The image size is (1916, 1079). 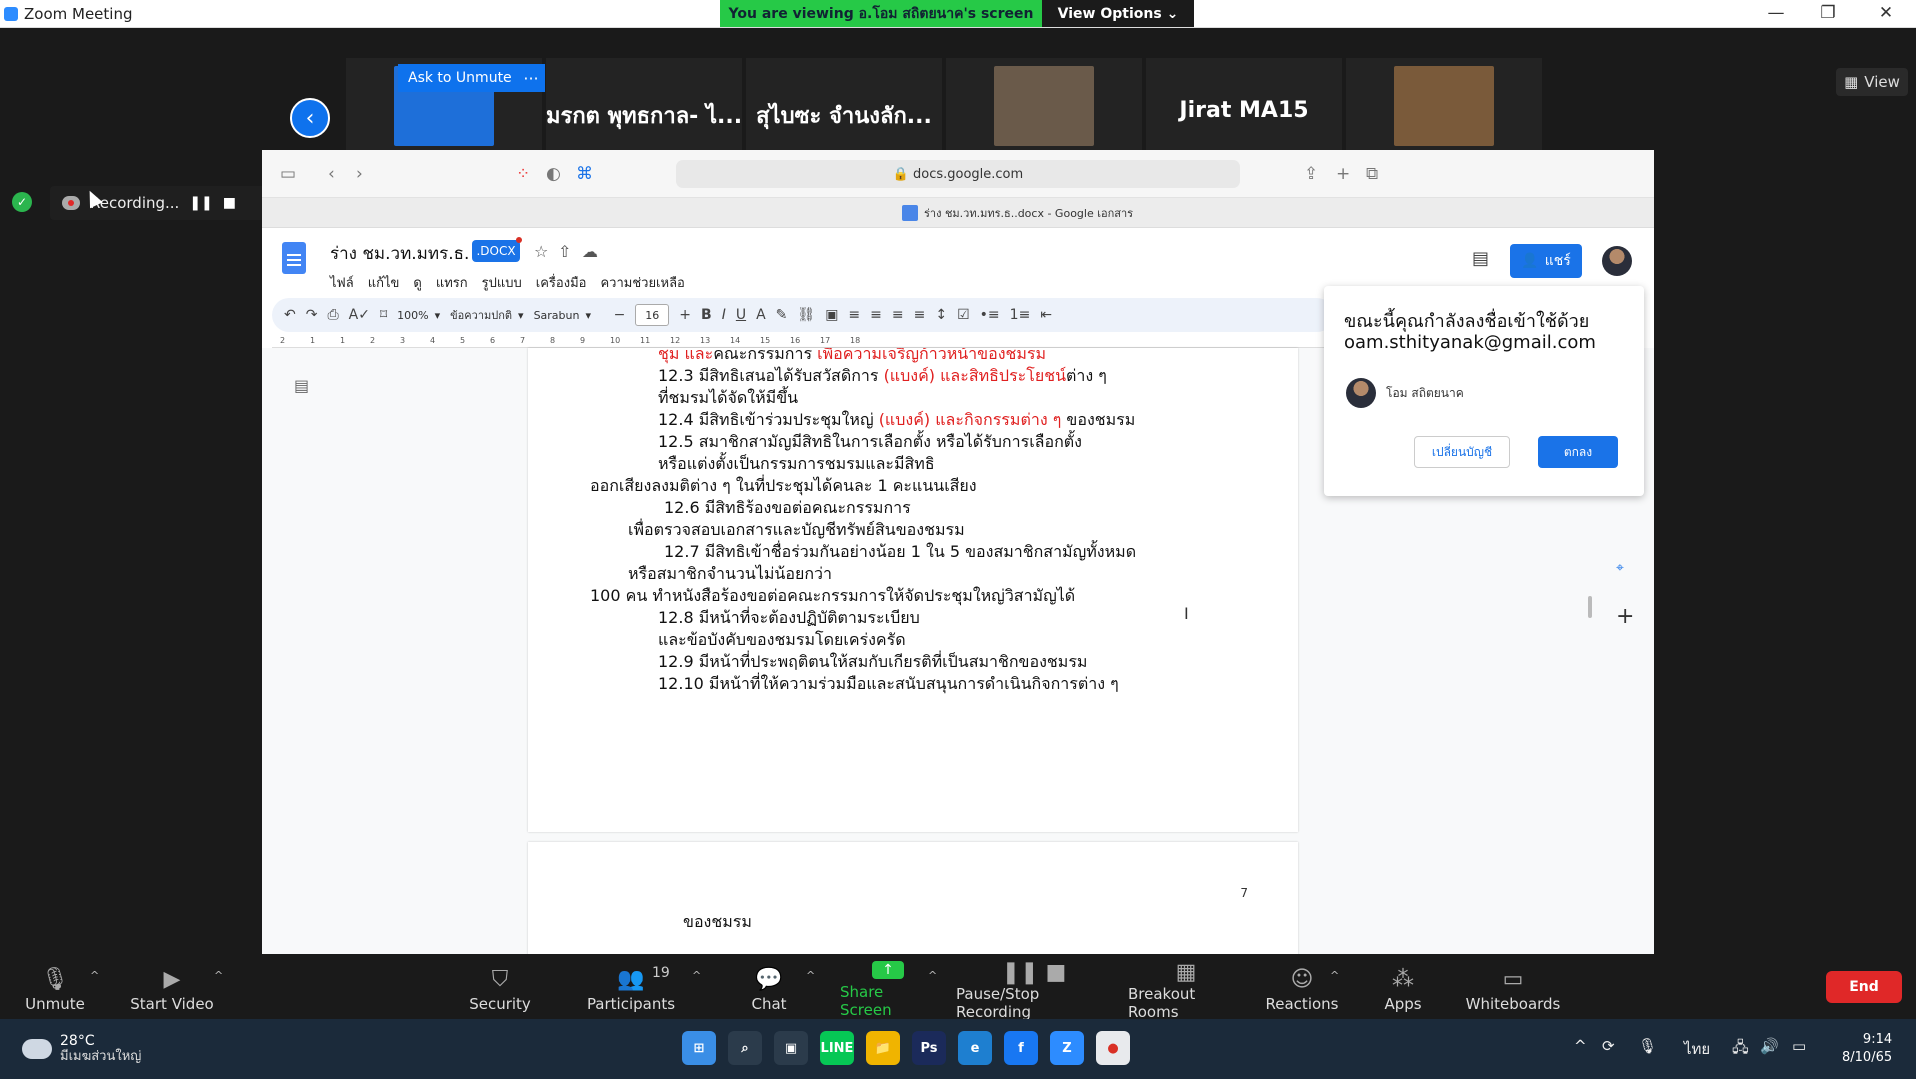 I want to click on checklist-icon: ☑, so click(x=963, y=315).